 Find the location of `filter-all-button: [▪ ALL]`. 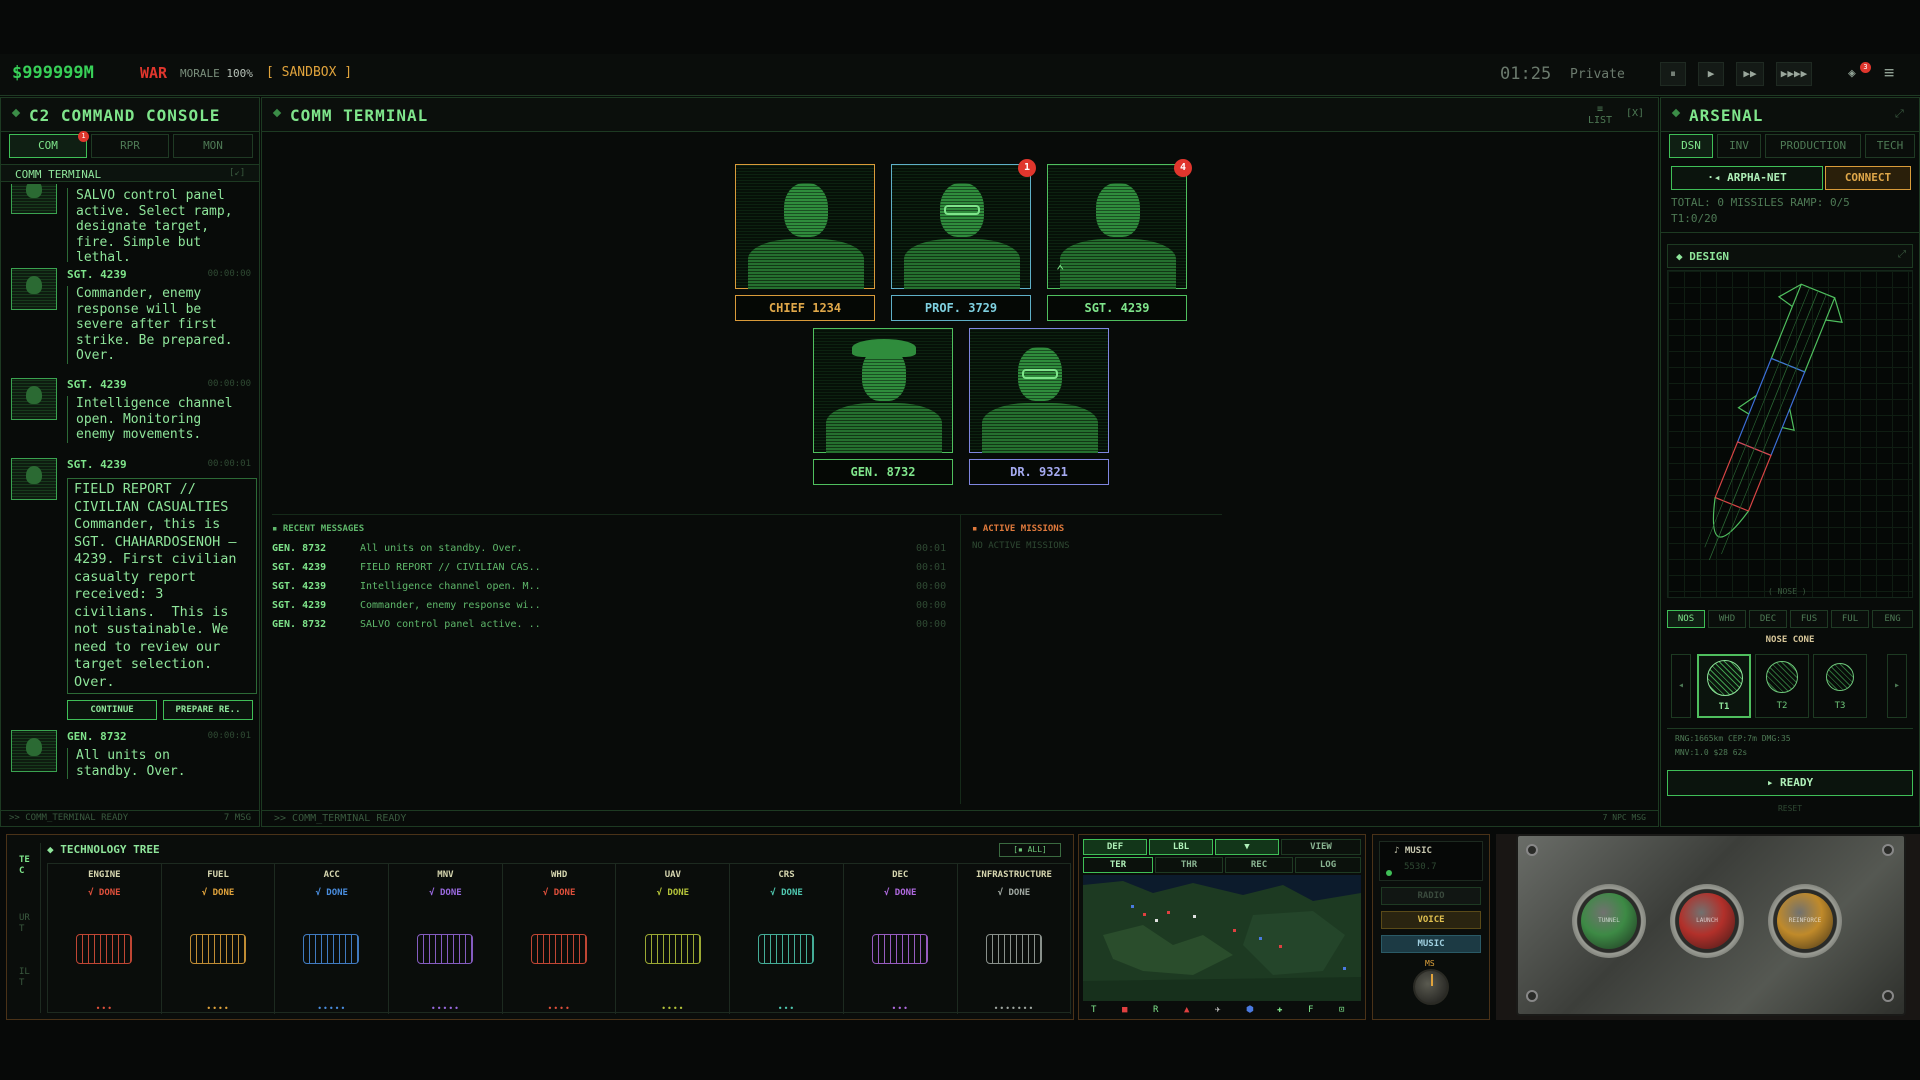

filter-all-button: [▪ ALL] is located at coordinates (1030, 850).